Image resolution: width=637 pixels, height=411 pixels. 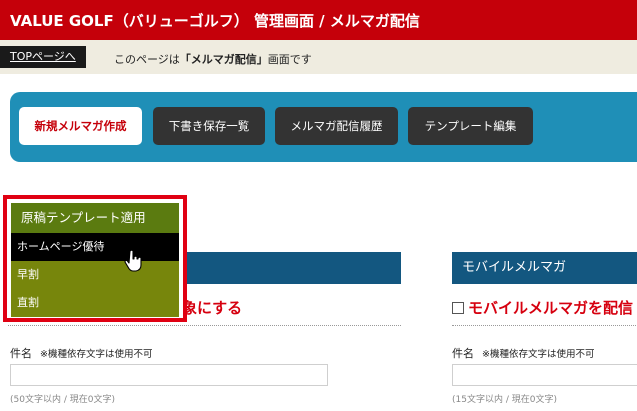 I want to click on app-header: VALUE GOLF（バリューゴルフ） 管理画面 / メルマガ配信, so click(x=318, y=20).